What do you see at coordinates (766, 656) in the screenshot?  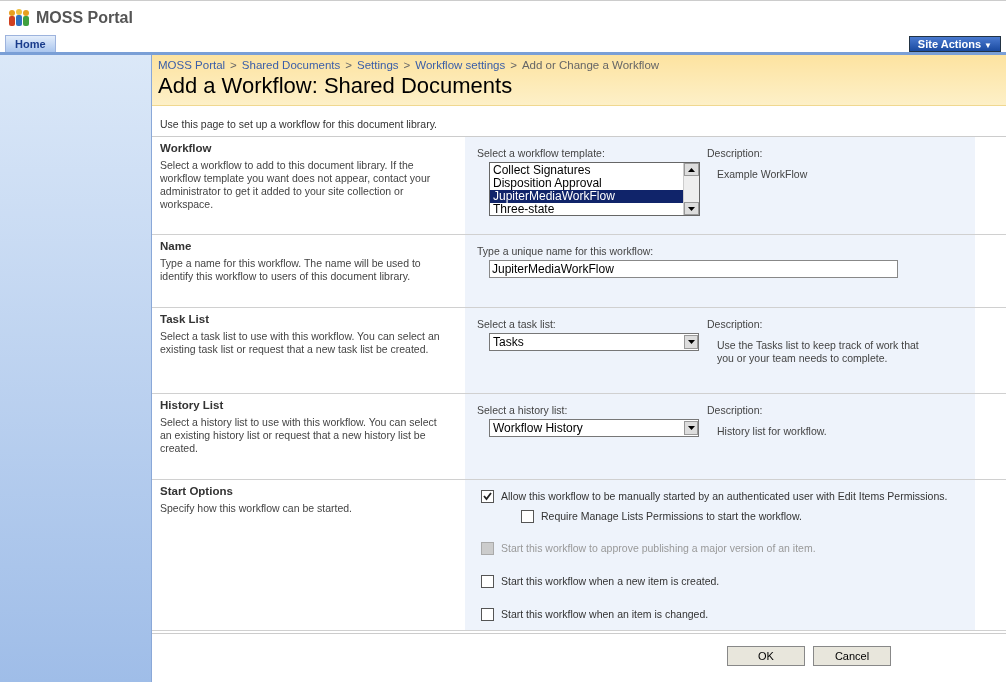 I see `ok-button: OK` at bounding box center [766, 656].